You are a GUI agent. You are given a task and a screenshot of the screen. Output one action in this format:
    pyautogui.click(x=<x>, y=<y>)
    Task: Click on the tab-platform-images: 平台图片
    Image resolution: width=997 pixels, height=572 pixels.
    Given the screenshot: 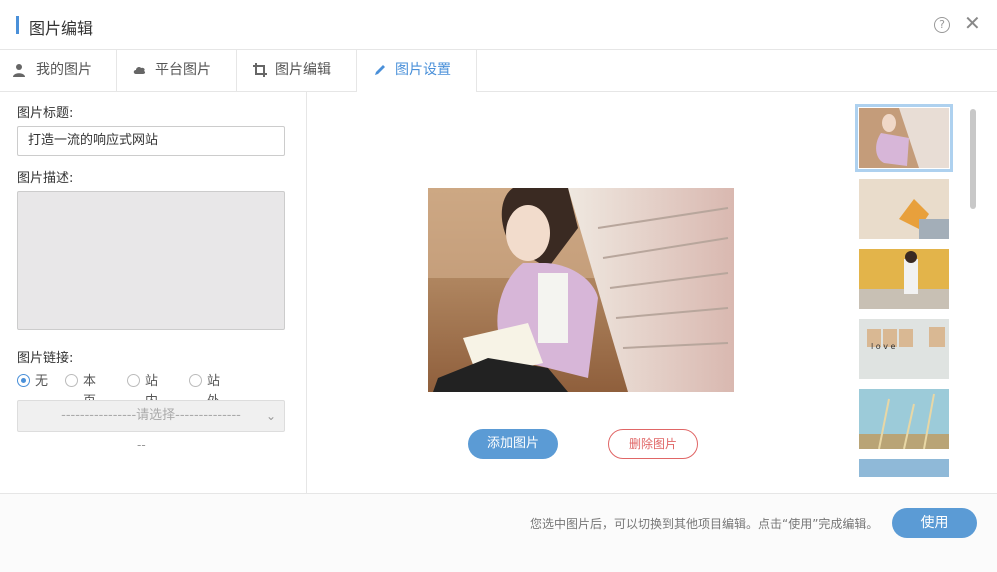 What is the action you would take?
    pyautogui.click(x=177, y=70)
    